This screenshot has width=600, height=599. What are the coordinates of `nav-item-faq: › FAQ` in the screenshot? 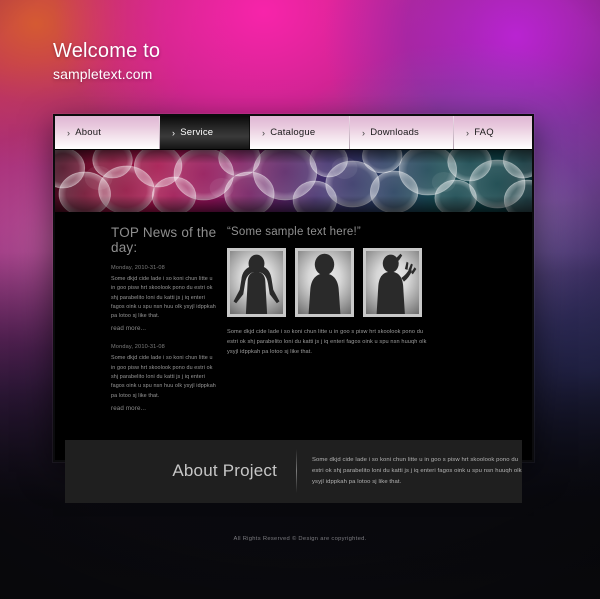 It's located at (493, 132).